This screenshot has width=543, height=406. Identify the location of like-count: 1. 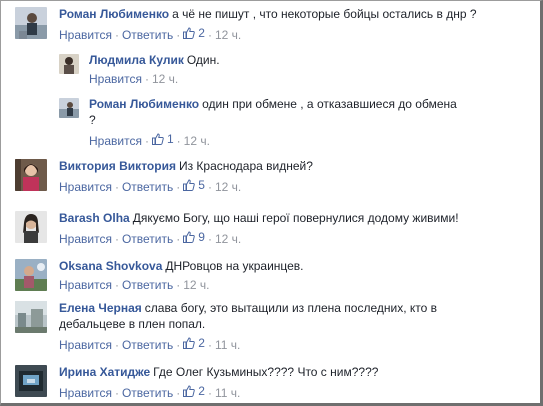
(162, 139).